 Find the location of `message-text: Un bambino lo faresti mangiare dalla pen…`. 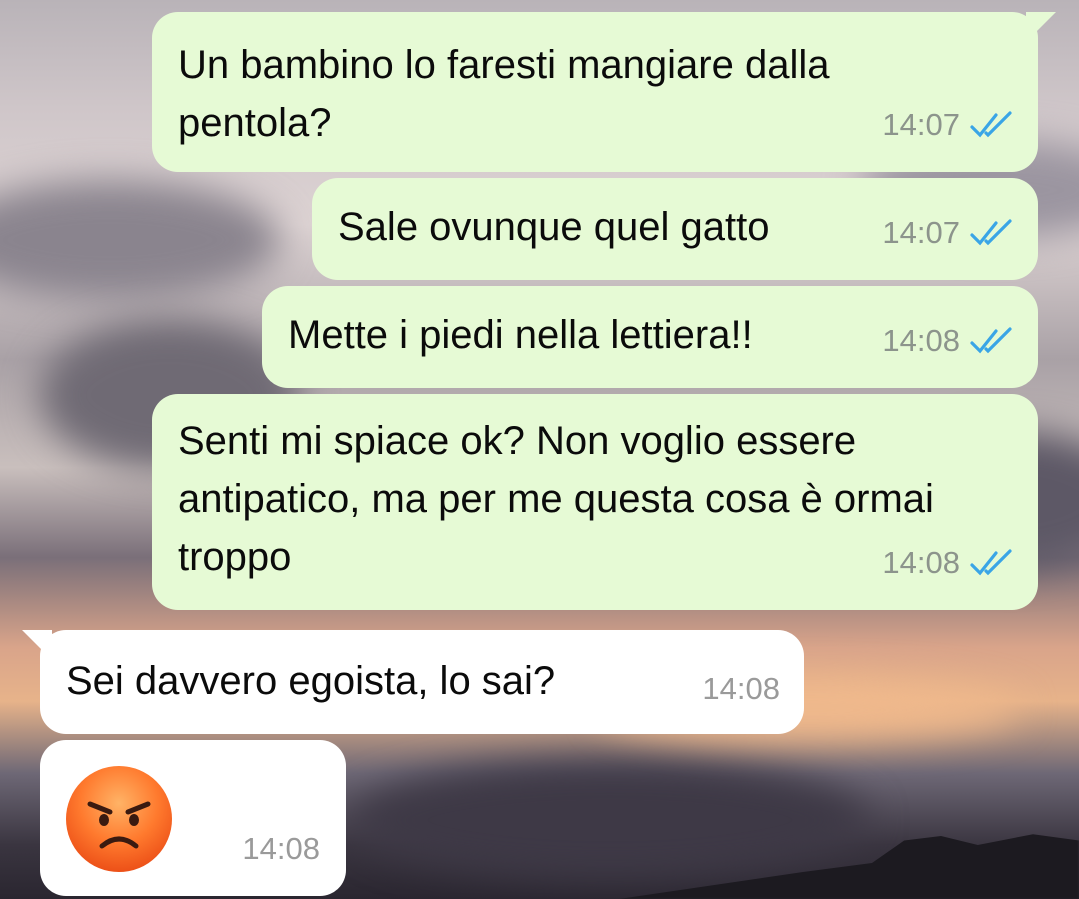

message-text: Un bambino lo faresti mangiare dalla pen… is located at coordinates (504, 94).